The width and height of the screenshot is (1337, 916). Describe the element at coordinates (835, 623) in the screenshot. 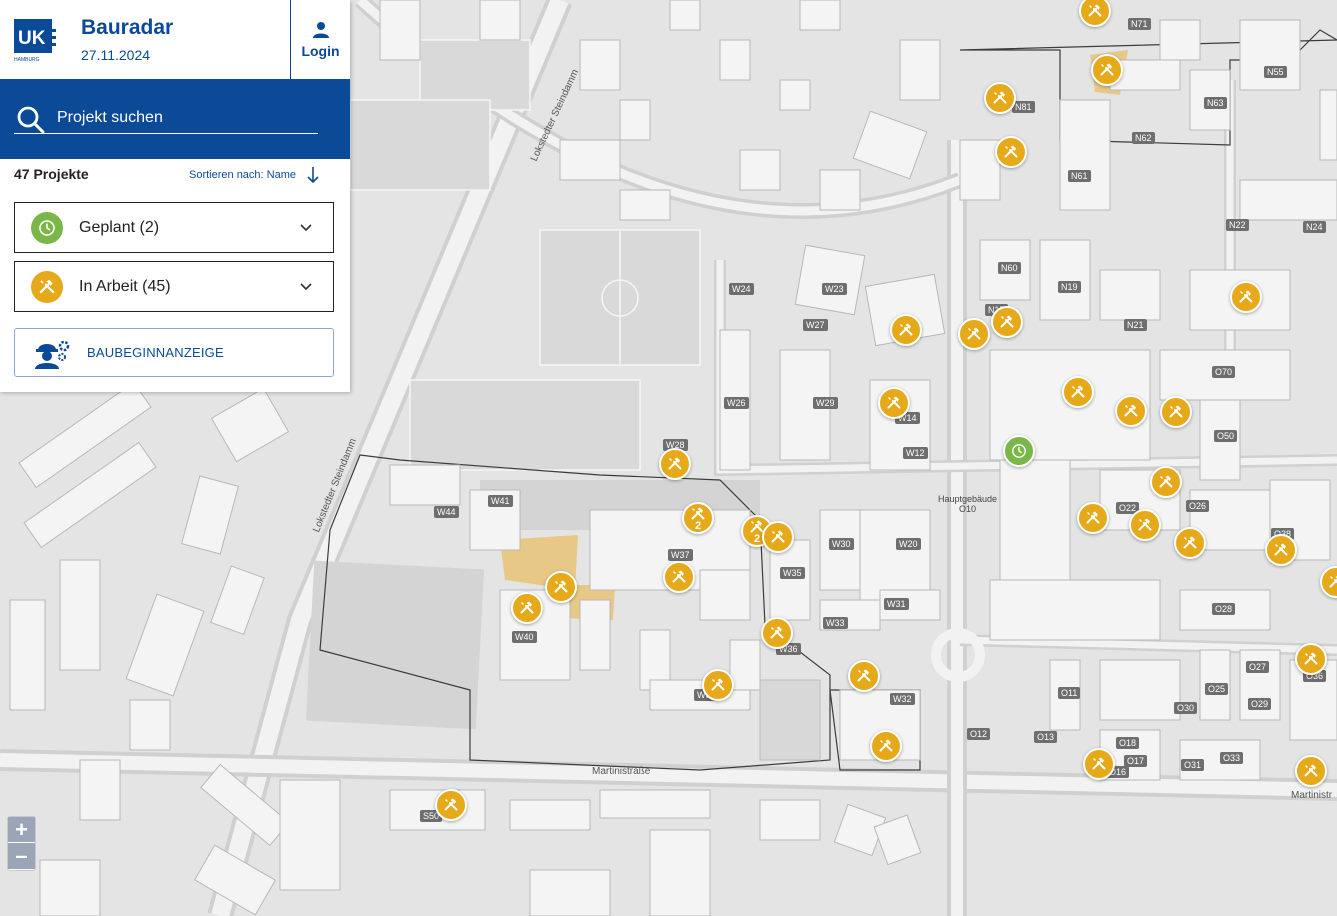

I see `building-label: W33` at that location.